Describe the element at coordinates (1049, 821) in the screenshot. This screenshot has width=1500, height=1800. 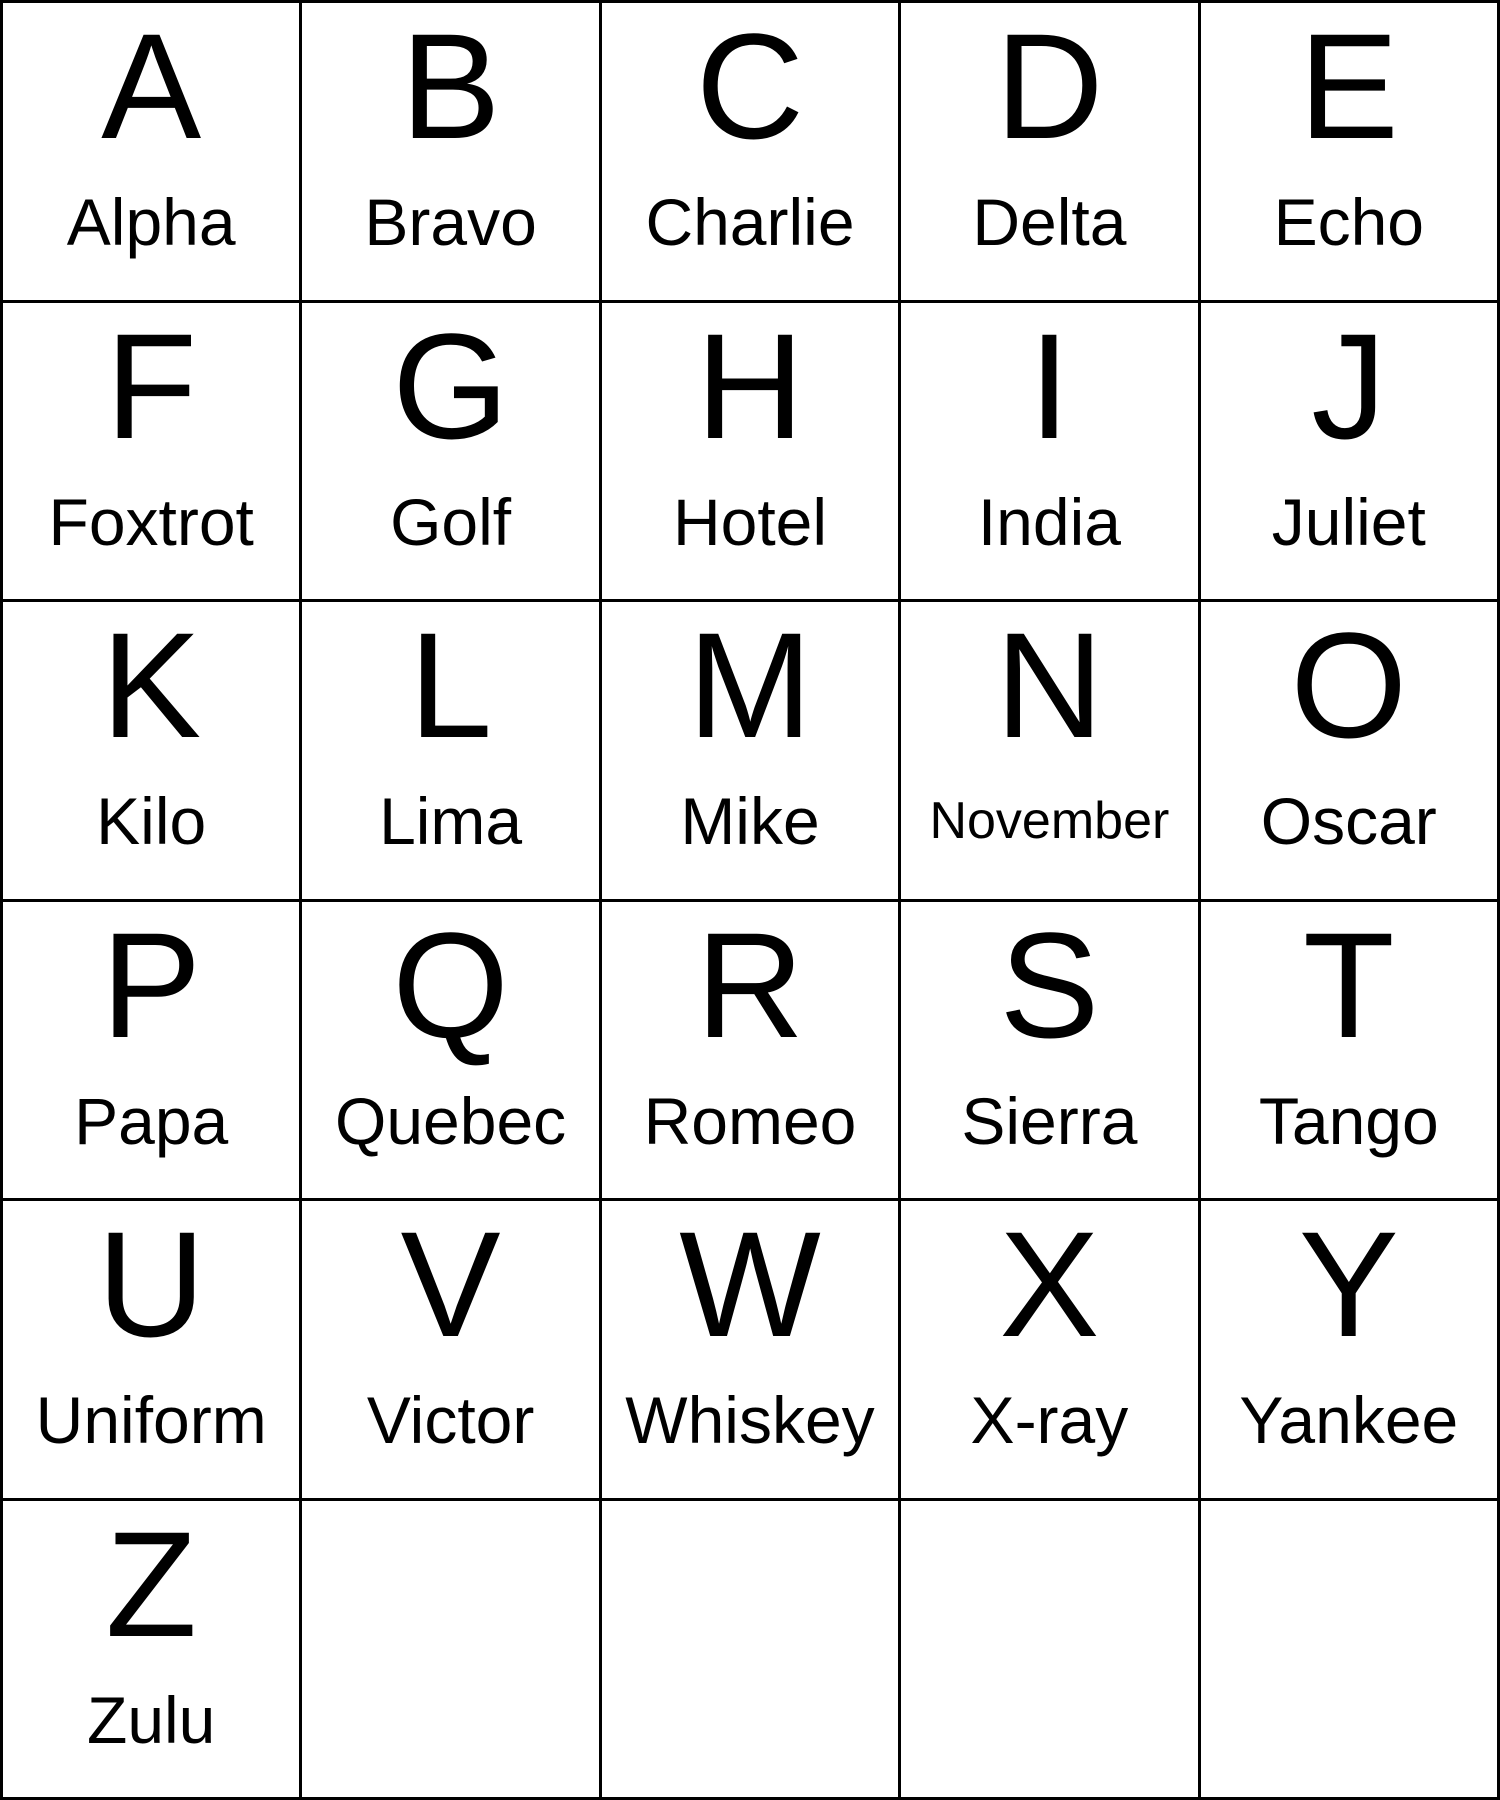
I see `cell-code-word: November` at that location.